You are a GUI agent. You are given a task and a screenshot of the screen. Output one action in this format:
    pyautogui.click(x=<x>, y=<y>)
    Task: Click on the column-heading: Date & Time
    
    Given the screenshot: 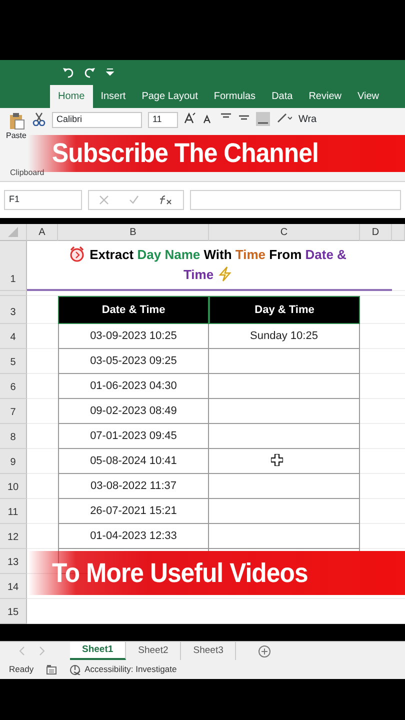 What is the action you would take?
    pyautogui.click(x=133, y=310)
    